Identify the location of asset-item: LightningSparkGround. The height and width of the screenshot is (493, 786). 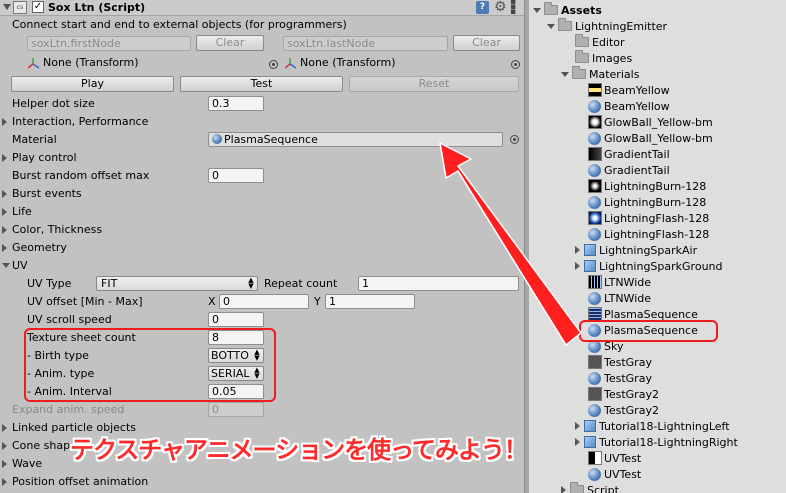
(649, 267).